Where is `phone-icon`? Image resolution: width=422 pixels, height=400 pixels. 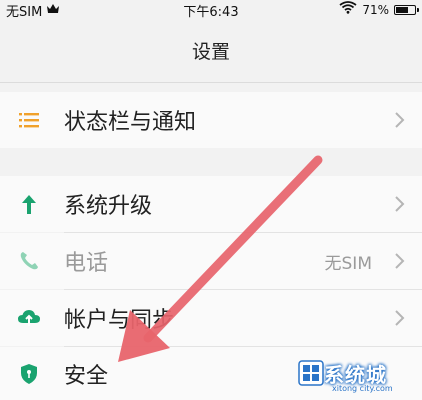 phone-icon is located at coordinates (29, 261).